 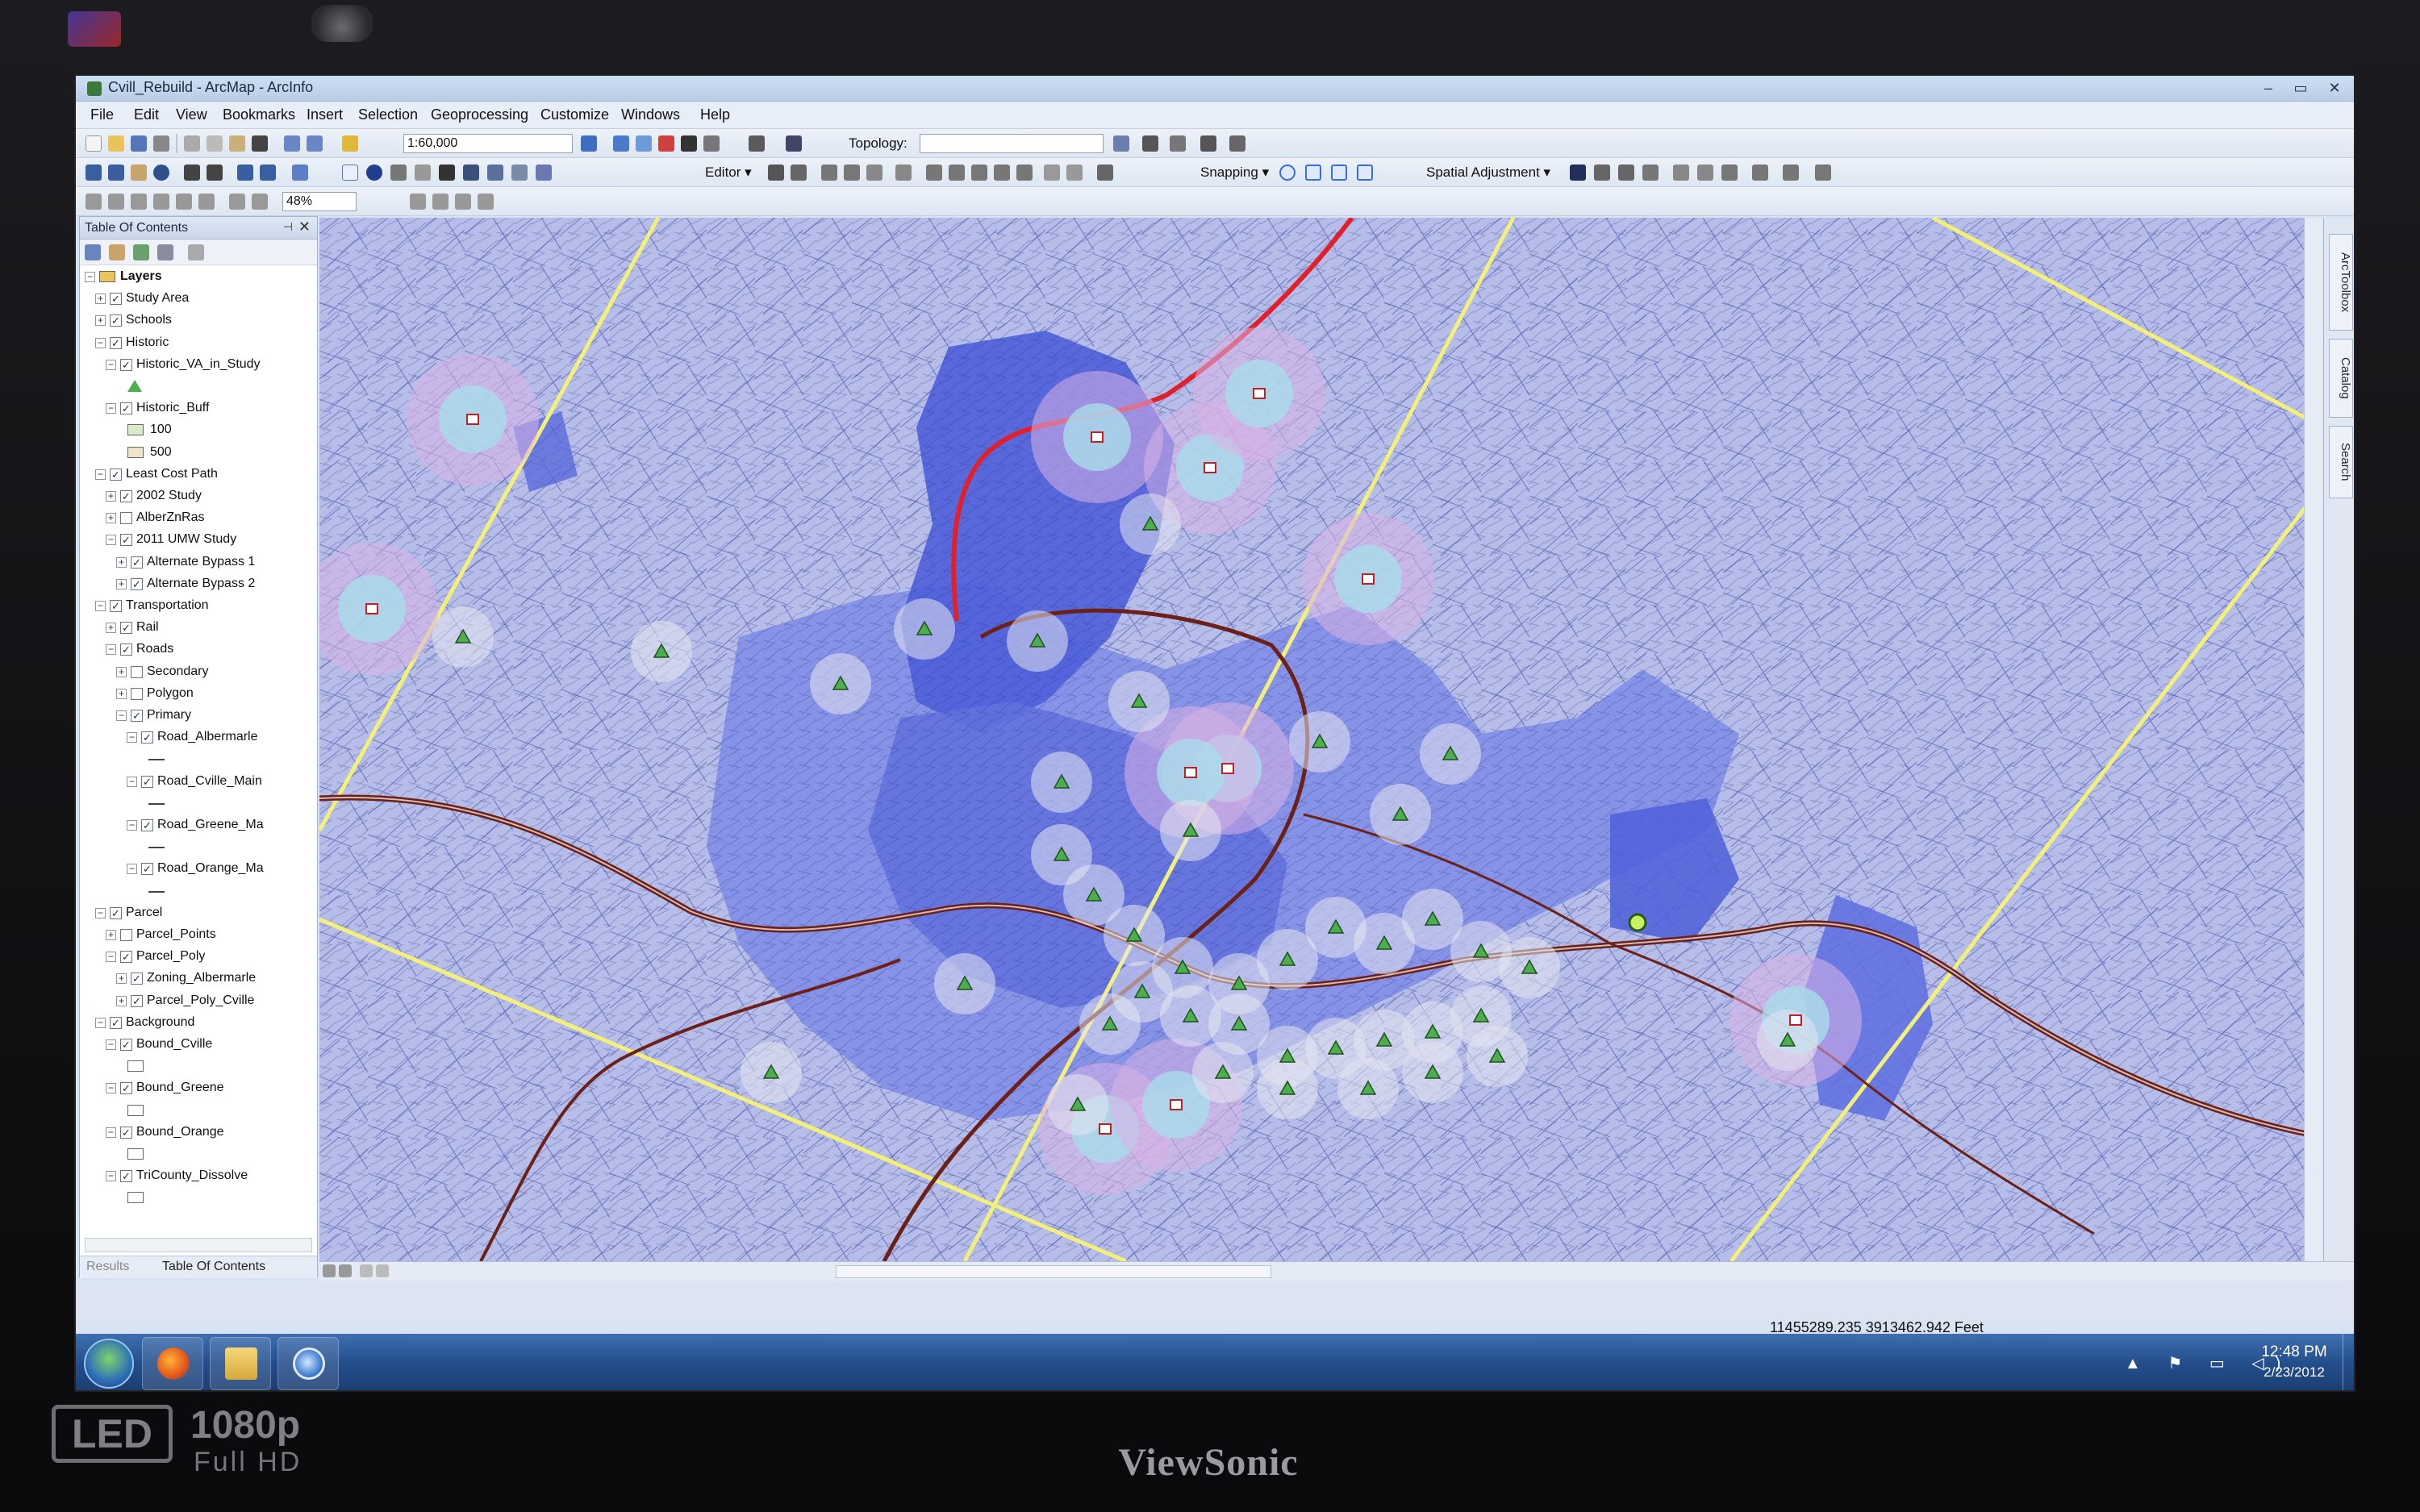 What do you see at coordinates (300, 173) in the screenshot?
I see `select-features-icon` at bounding box center [300, 173].